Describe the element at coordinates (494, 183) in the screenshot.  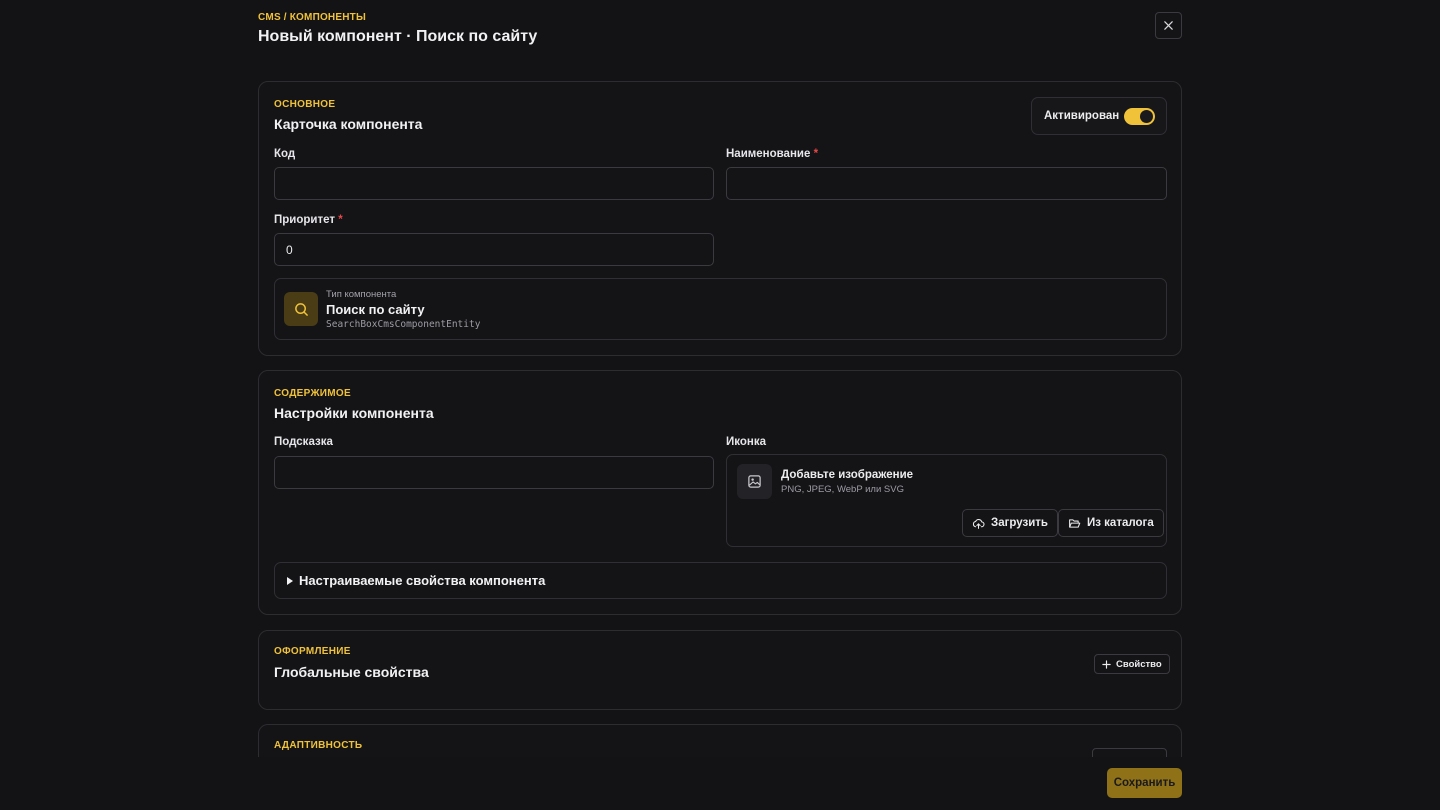
I see `code-input` at that location.